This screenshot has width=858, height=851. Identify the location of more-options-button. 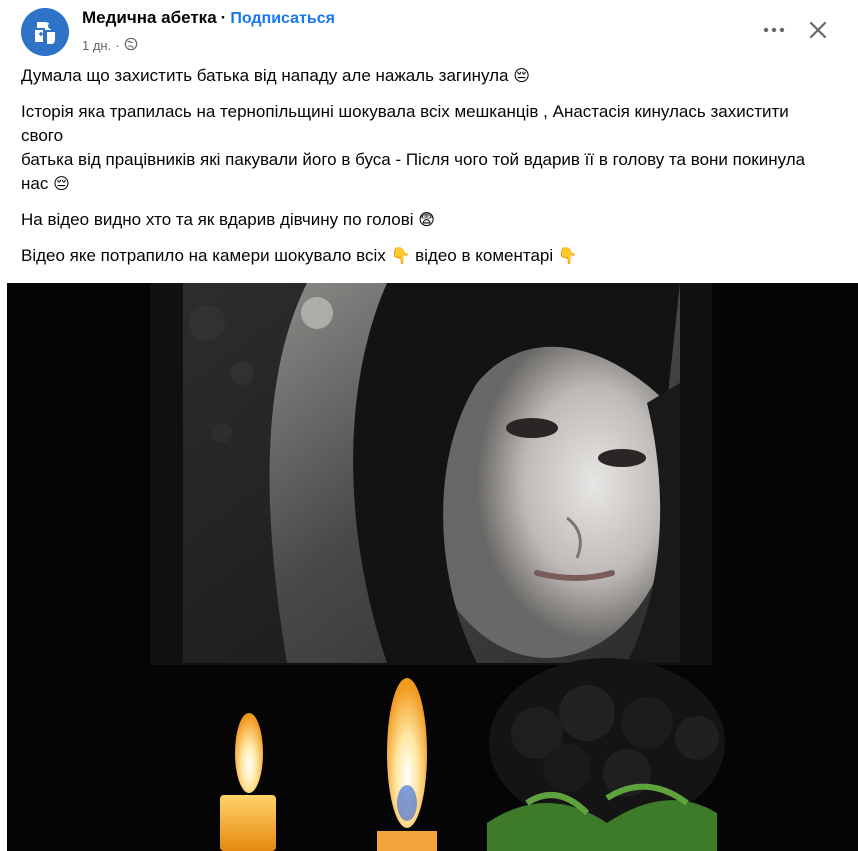
(774, 30).